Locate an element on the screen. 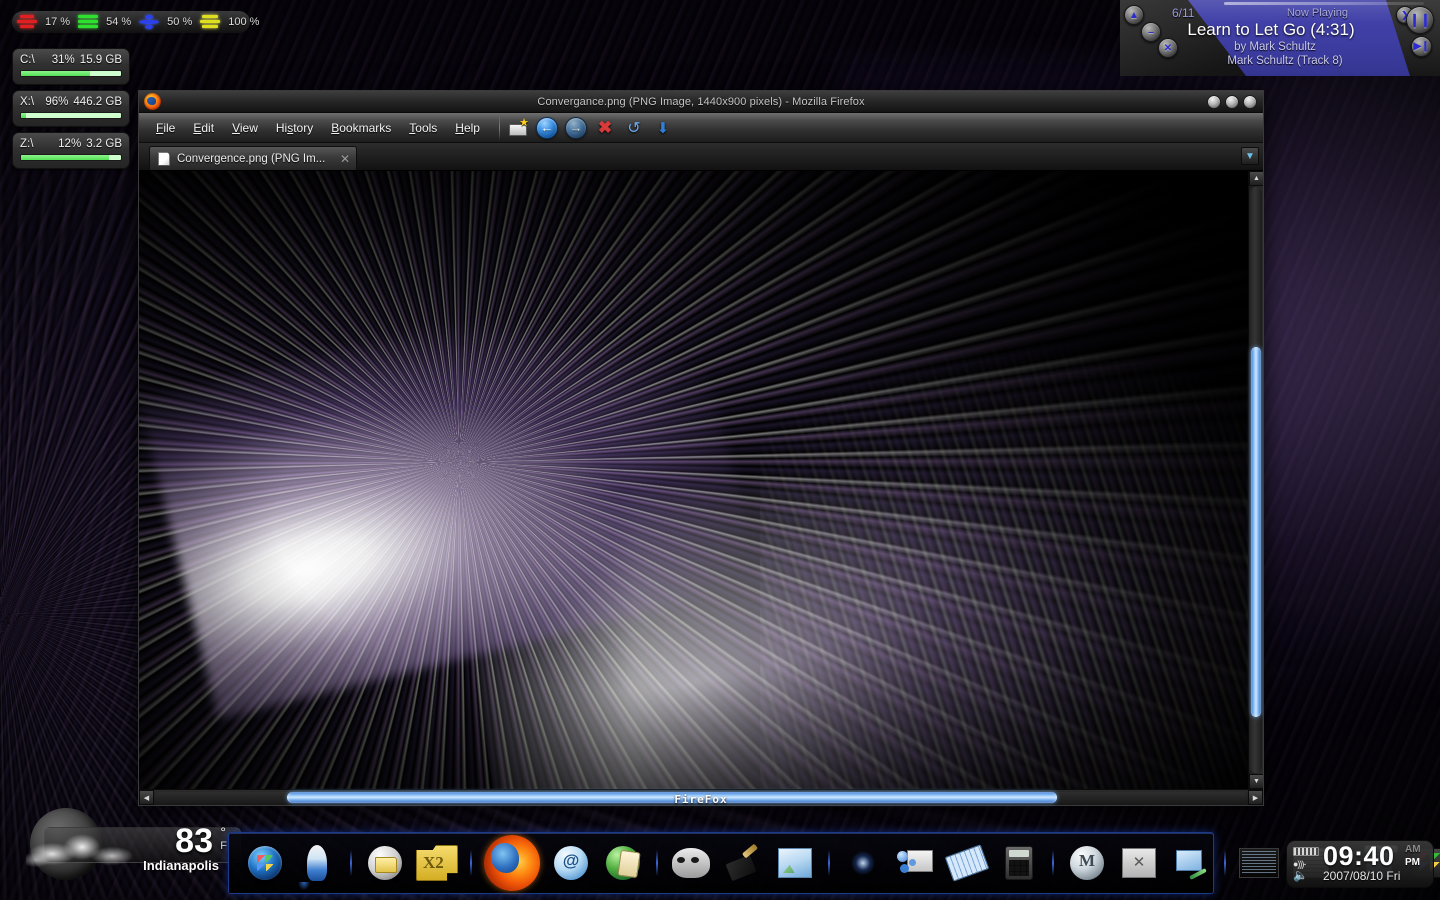 This screenshot has height=900, width=1440. drive-size: 446.2 GB is located at coordinates (97, 102).